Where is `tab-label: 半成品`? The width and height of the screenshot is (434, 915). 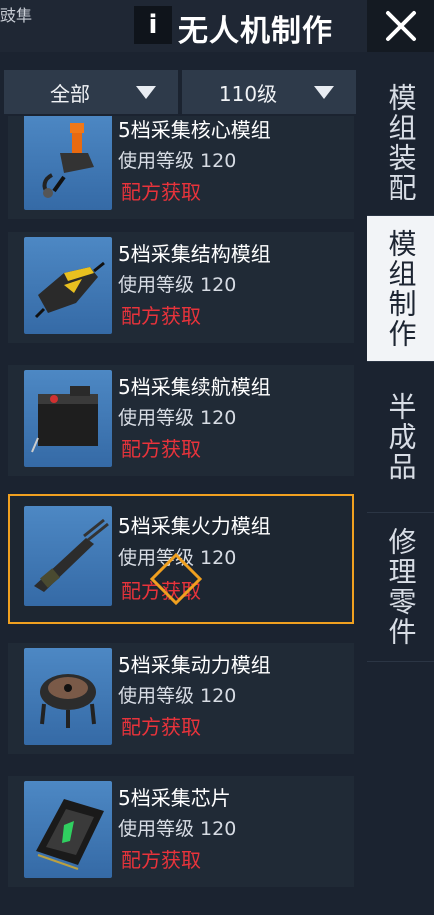
tab-label: 半成品 is located at coordinates (401, 437).